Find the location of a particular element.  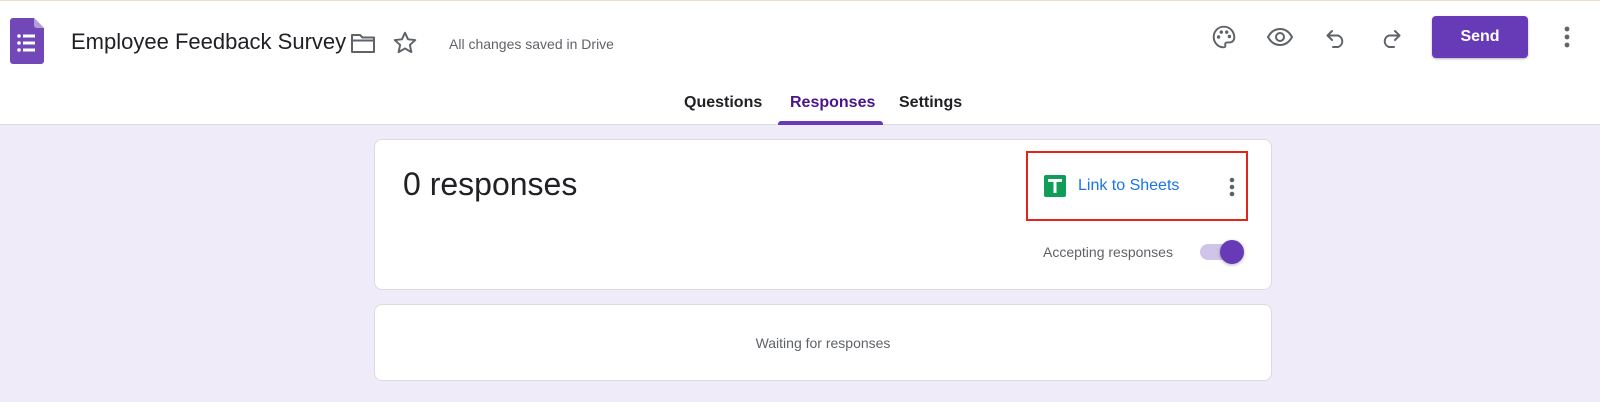

folder-icon is located at coordinates (363, 43).